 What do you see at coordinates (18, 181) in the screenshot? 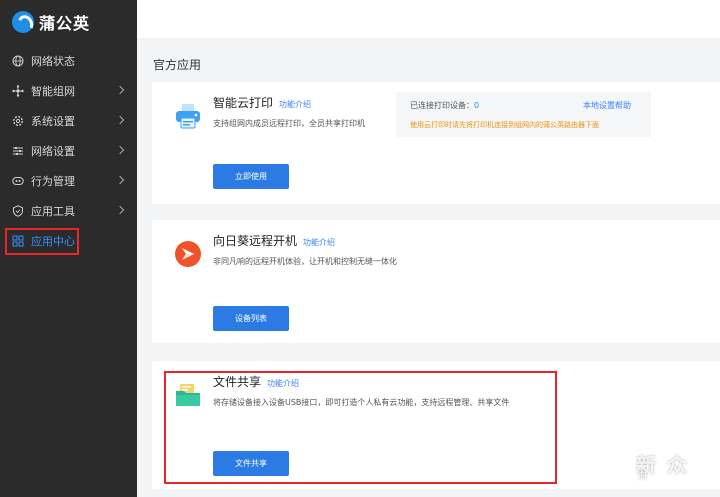
I see `behavior-icon` at bounding box center [18, 181].